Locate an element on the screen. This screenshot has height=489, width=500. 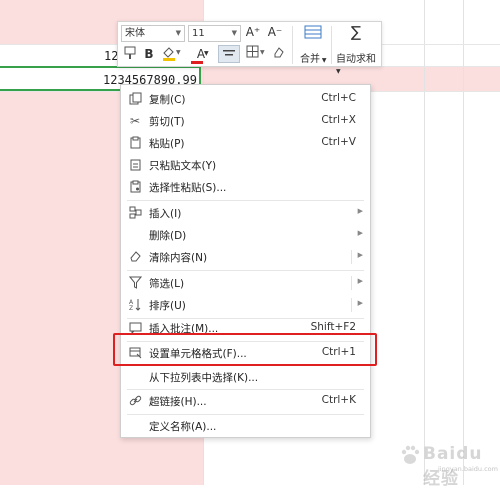
menu-item-sort: AZ 排序(U) ▶ is located at coordinates (245, 305).